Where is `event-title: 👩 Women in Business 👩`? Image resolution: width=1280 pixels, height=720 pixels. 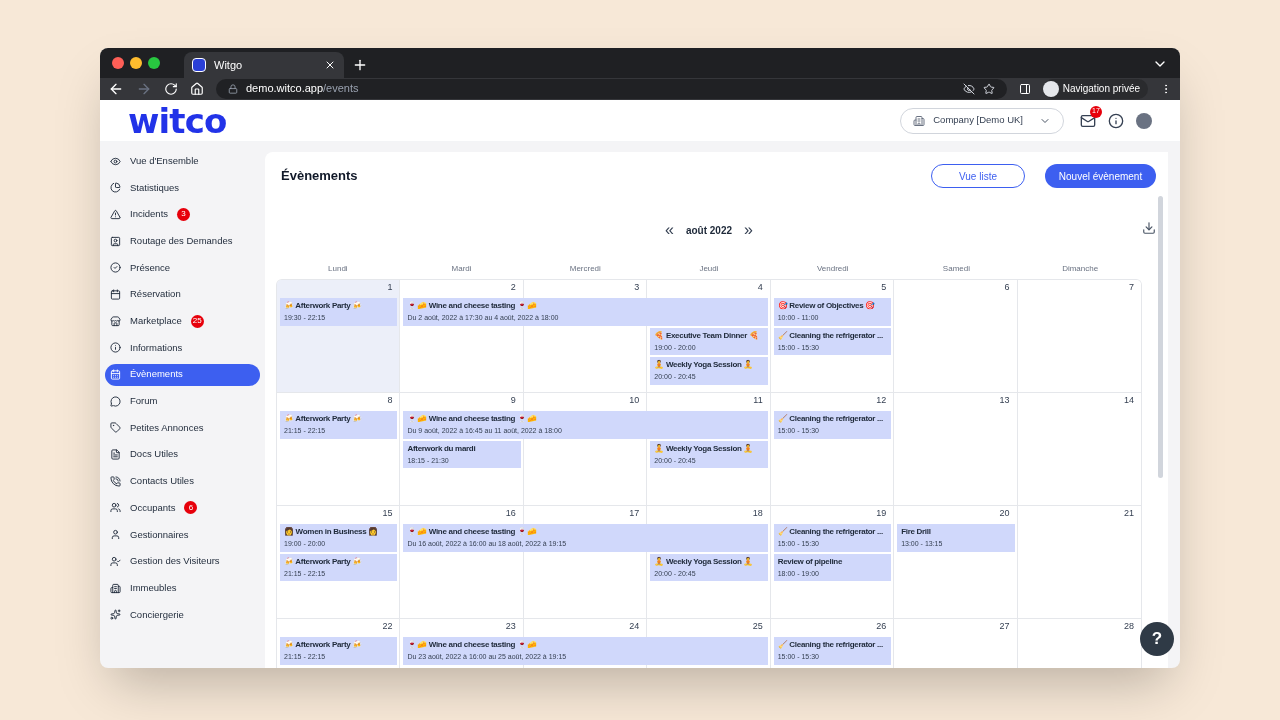 event-title: 👩 Women in Business 👩 is located at coordinates (331, 532).